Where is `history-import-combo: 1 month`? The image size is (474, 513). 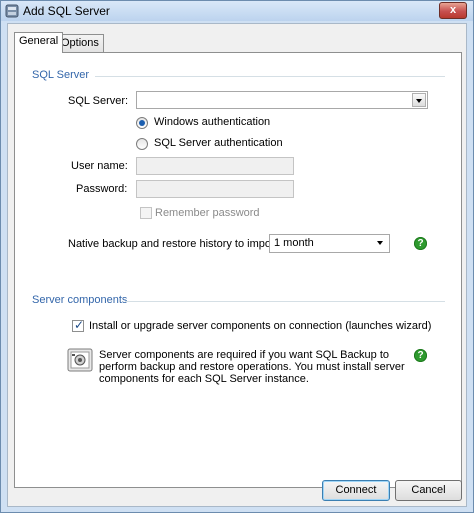 history-import-combo: 1 month is located at coordinates (329, 243).